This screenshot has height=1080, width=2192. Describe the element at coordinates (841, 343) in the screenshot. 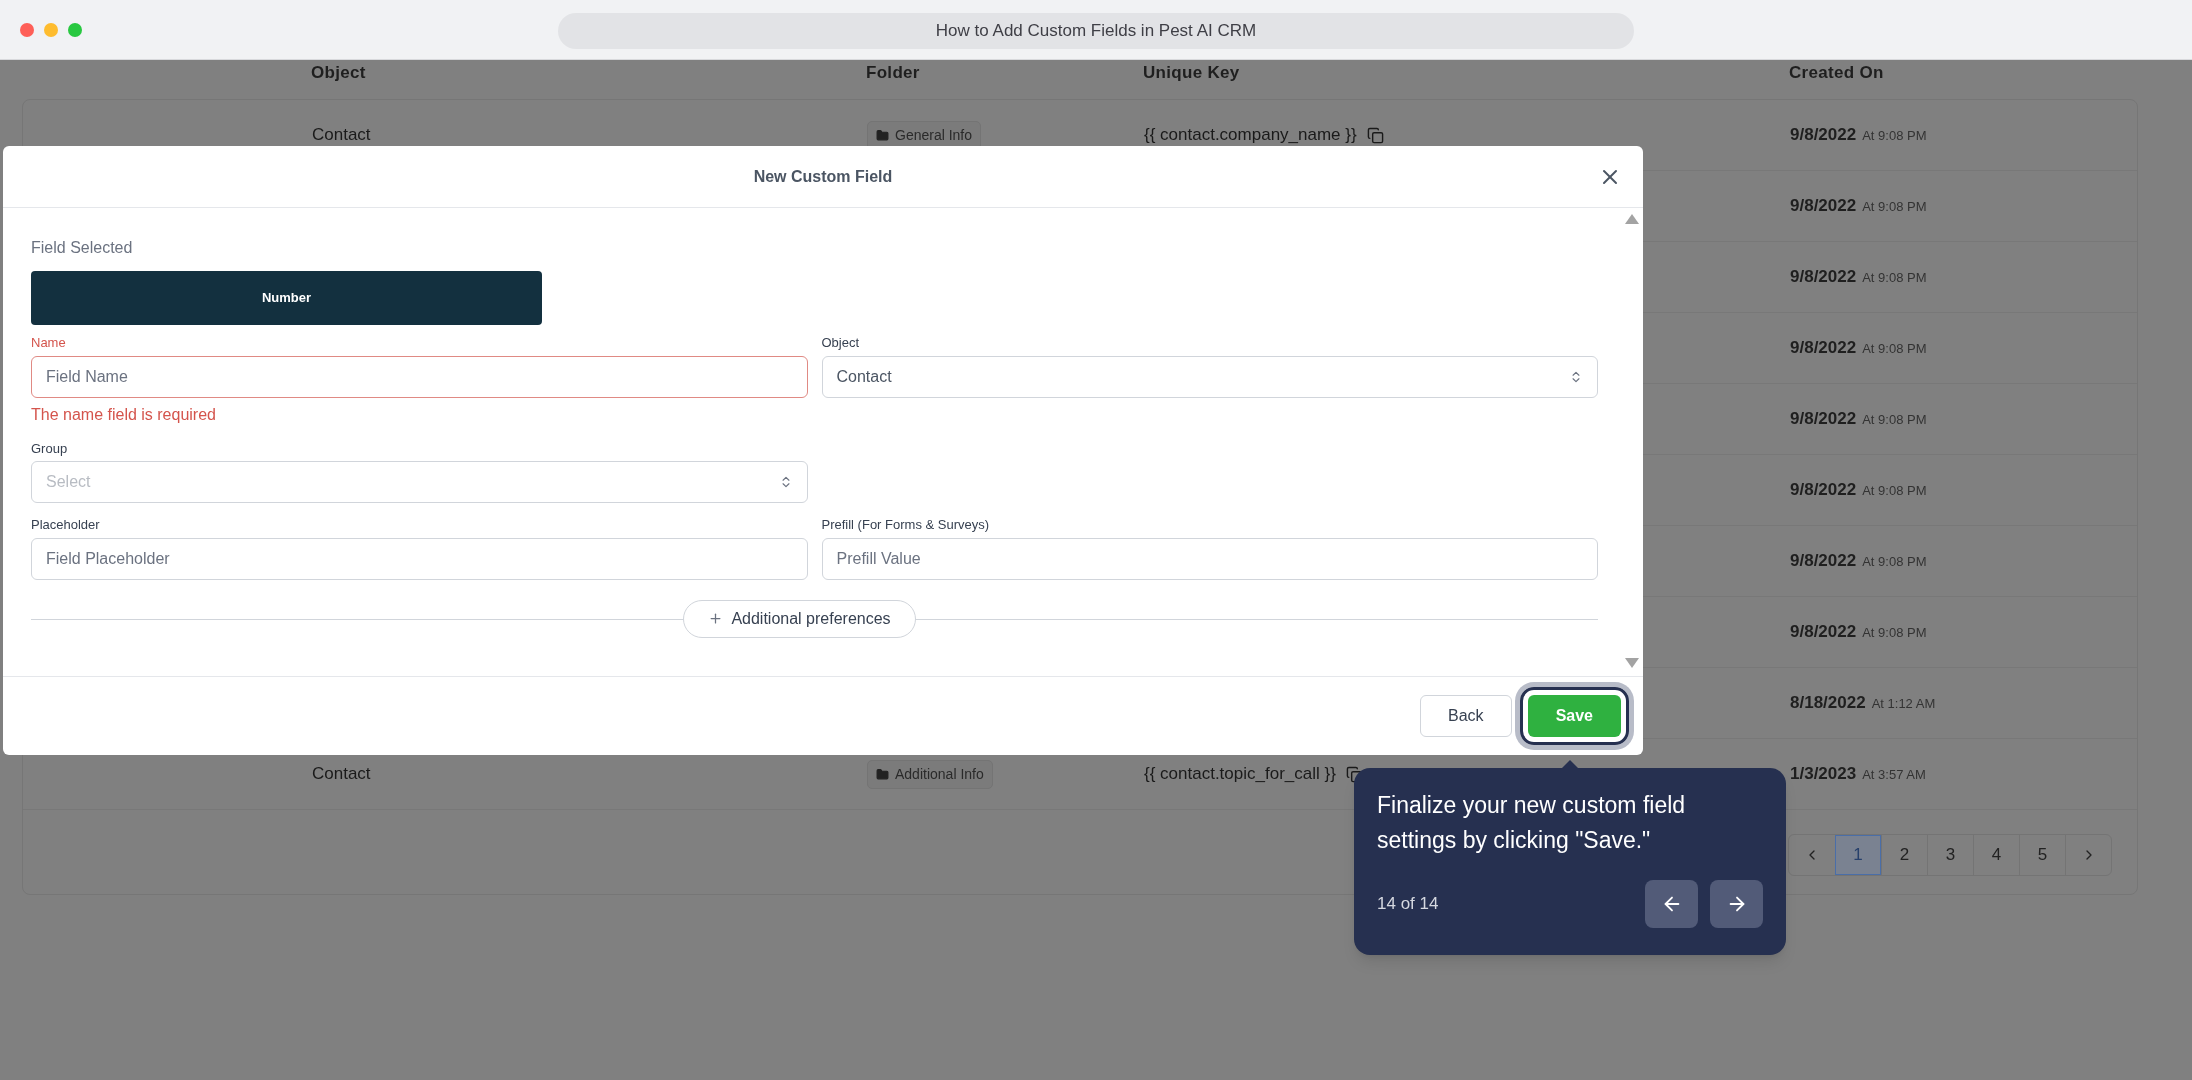

I see `field-label: Object` at that location.